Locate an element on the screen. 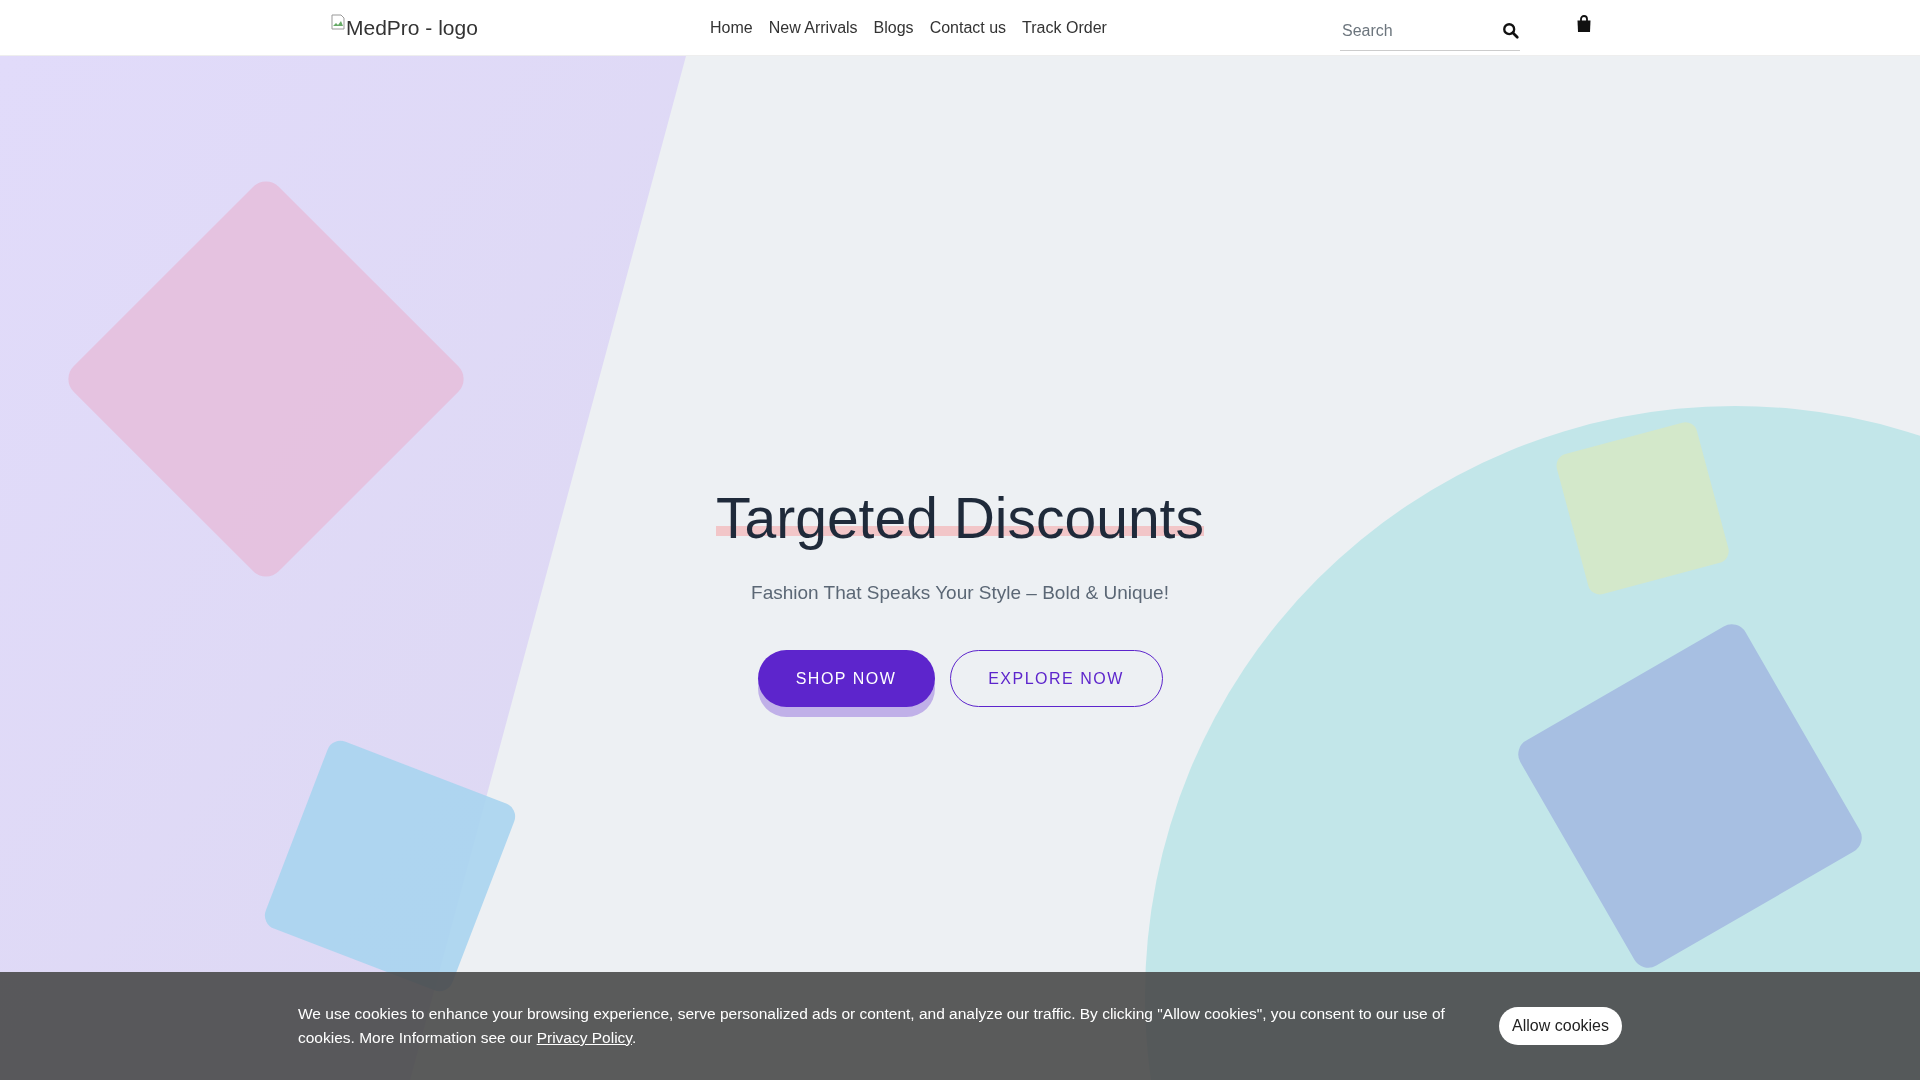 This screenshot has width=1920, height=1080. search-icon is located at coordinates (1511, 31).